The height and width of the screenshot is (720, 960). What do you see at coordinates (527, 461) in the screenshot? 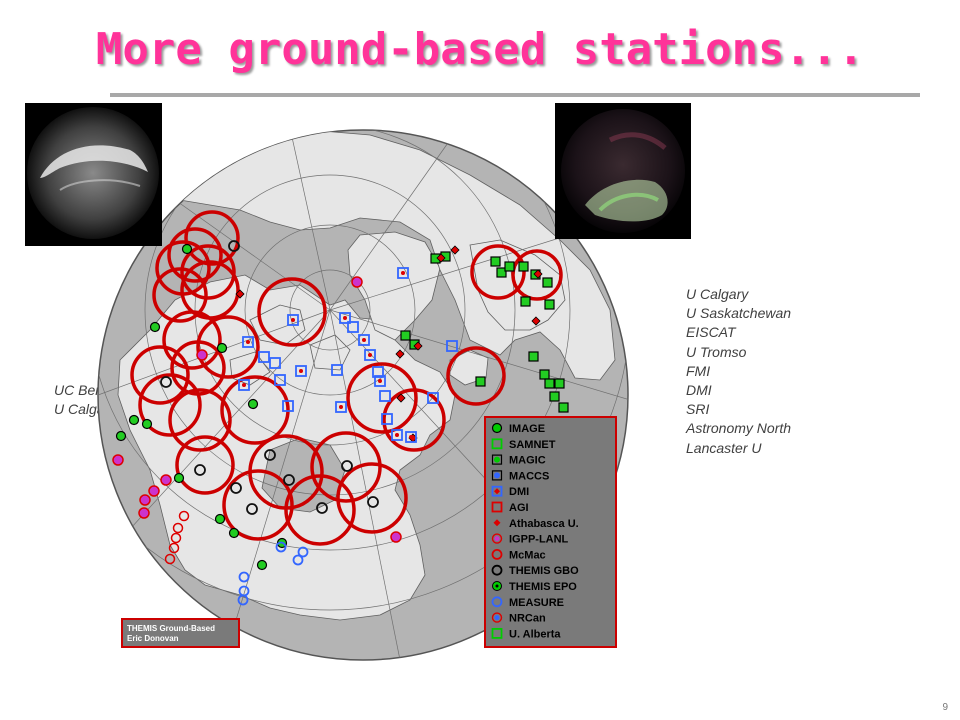
I see `legend-label: MAGIC` at bounding box center [527, 461].